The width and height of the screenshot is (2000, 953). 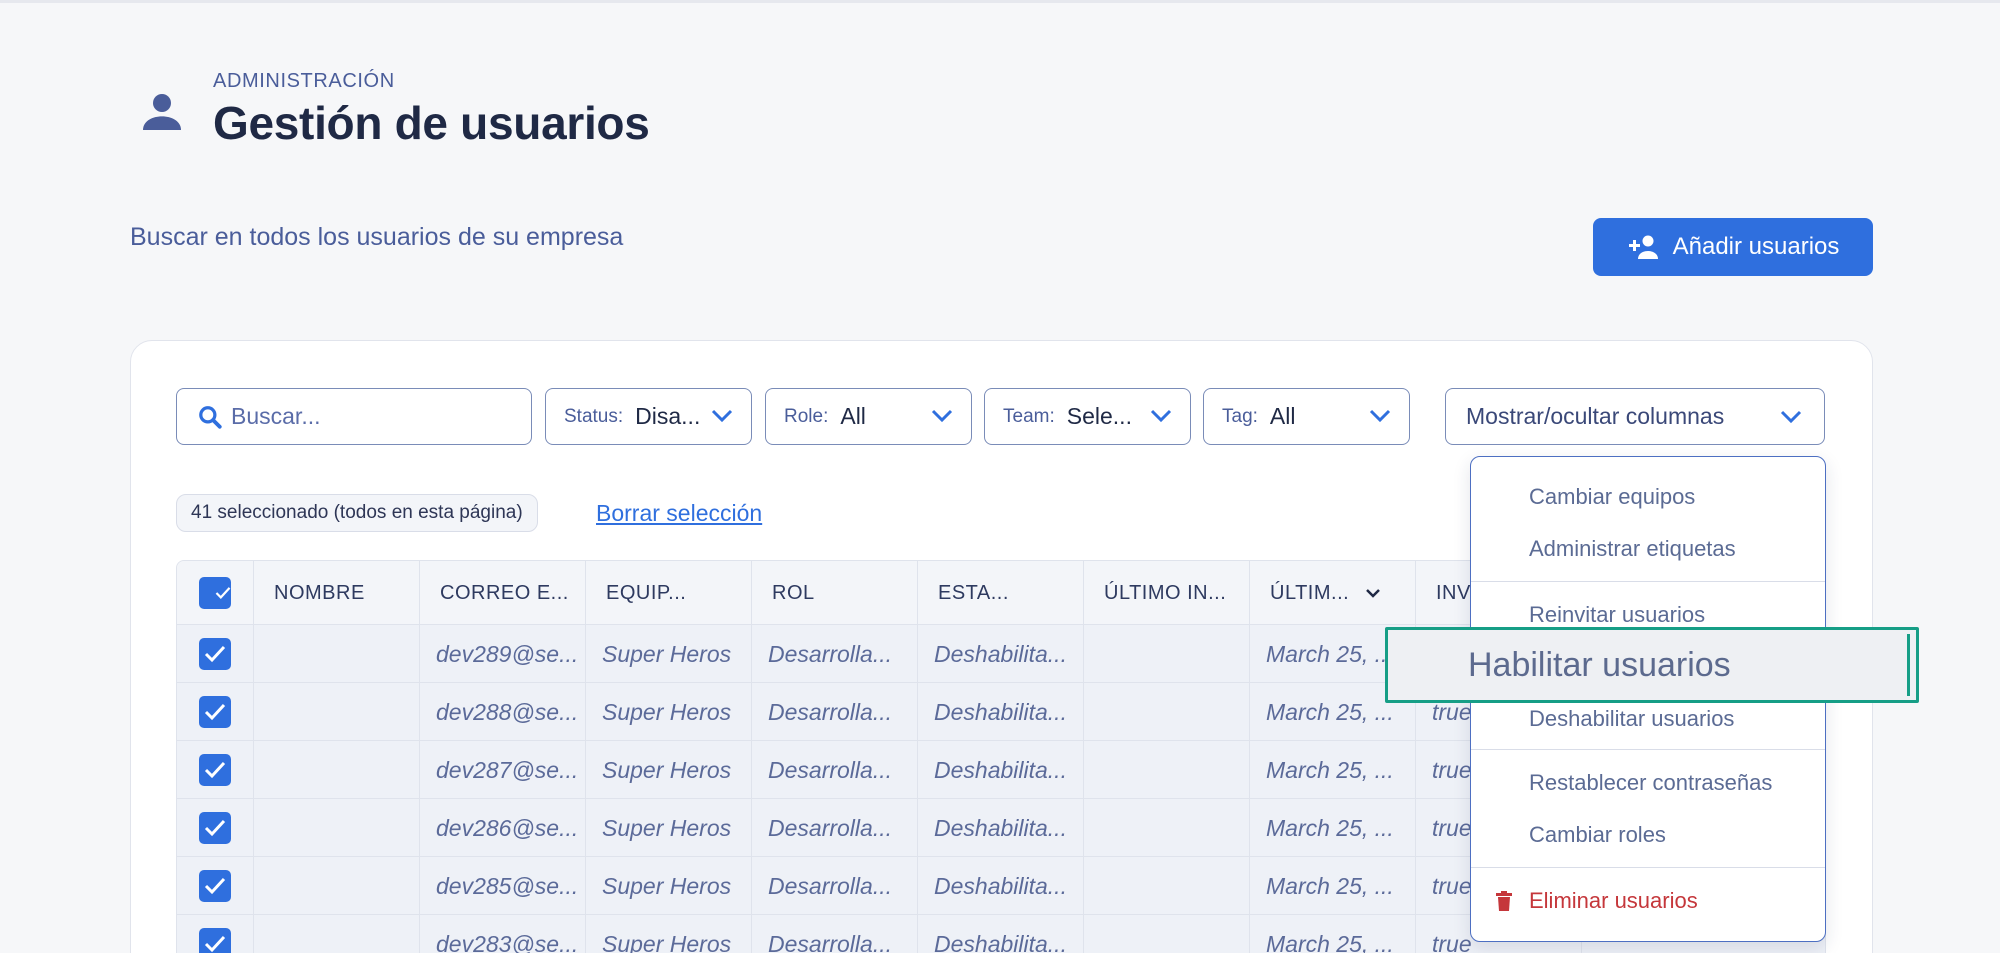 I want to click on menu-item-change-roles: Cambiar roles, so click(x=1648, y=835).